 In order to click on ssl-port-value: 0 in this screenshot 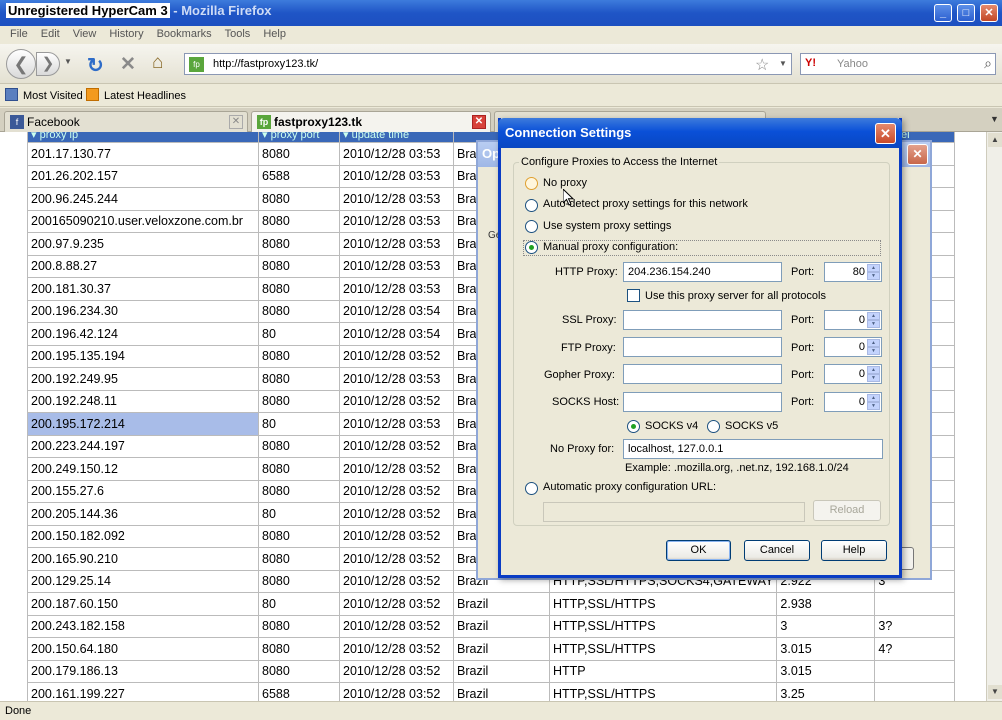, I will do `click(862, 320)`.